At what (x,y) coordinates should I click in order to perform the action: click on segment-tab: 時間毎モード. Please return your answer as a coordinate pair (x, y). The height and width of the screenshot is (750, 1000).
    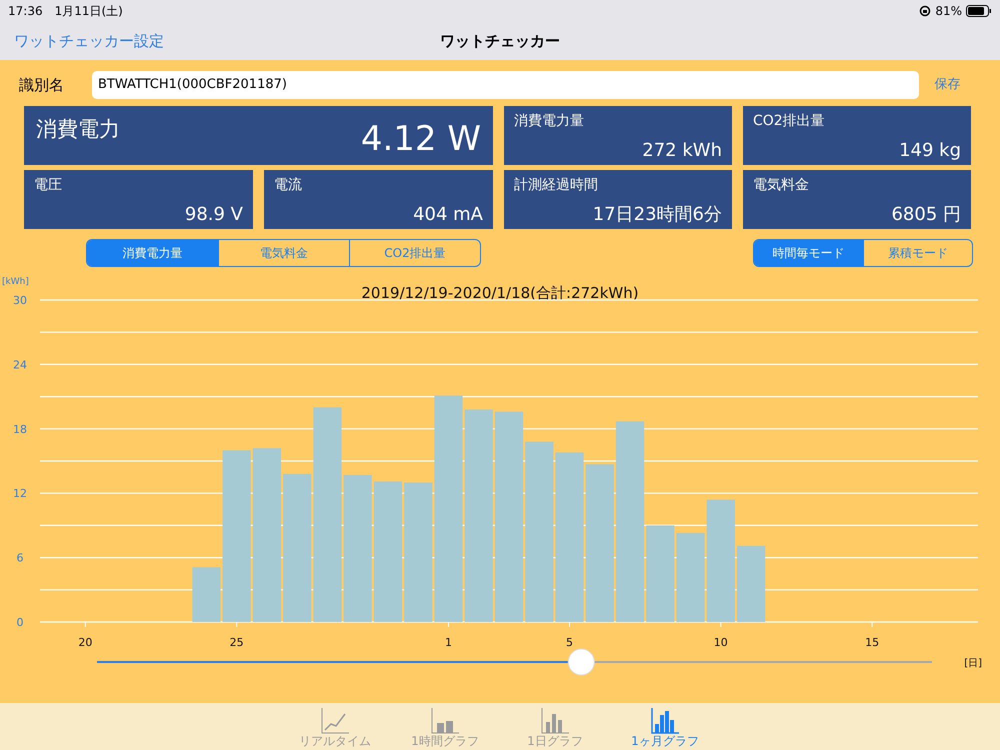
    Looking at the image, I should click on (808, 253).